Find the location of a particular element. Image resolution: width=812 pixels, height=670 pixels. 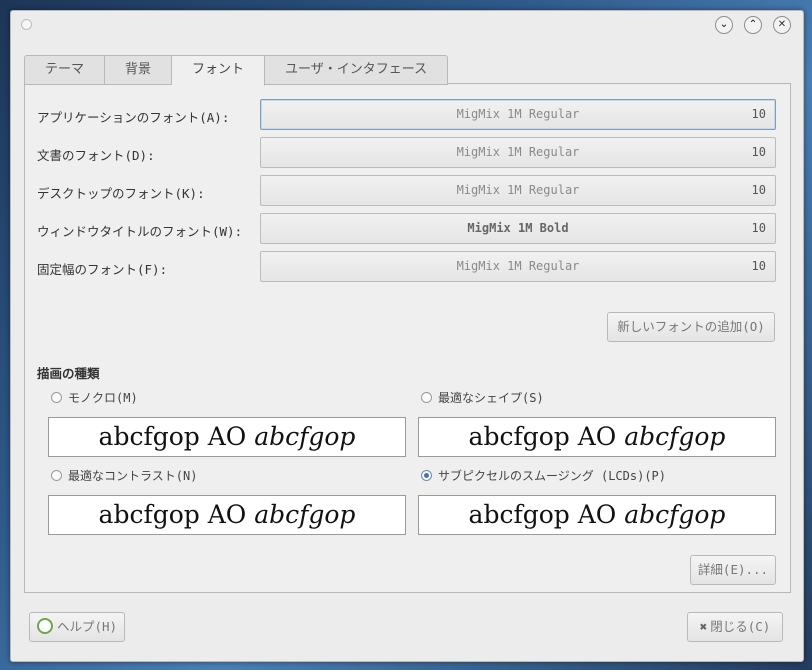

radio-best-shape: 最適なシェイプ(S) is located at coordinates (482, 398).